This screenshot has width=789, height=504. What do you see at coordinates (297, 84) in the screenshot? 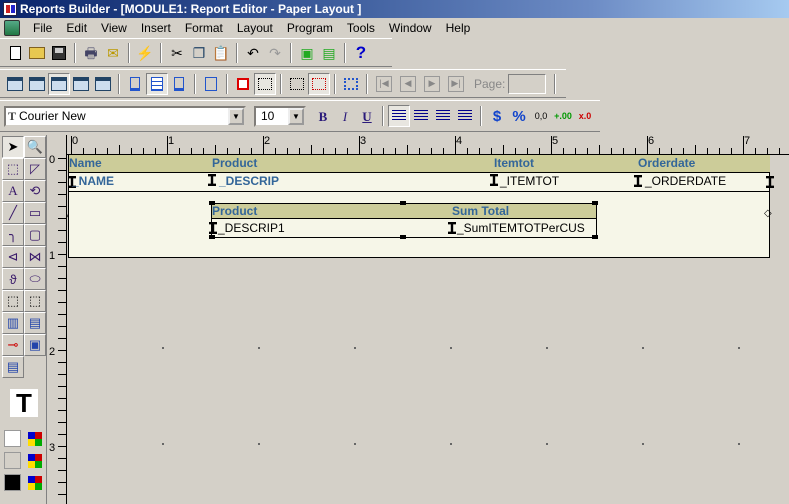
I see `select-parent-frame-button` at bounding box center [297, 84].